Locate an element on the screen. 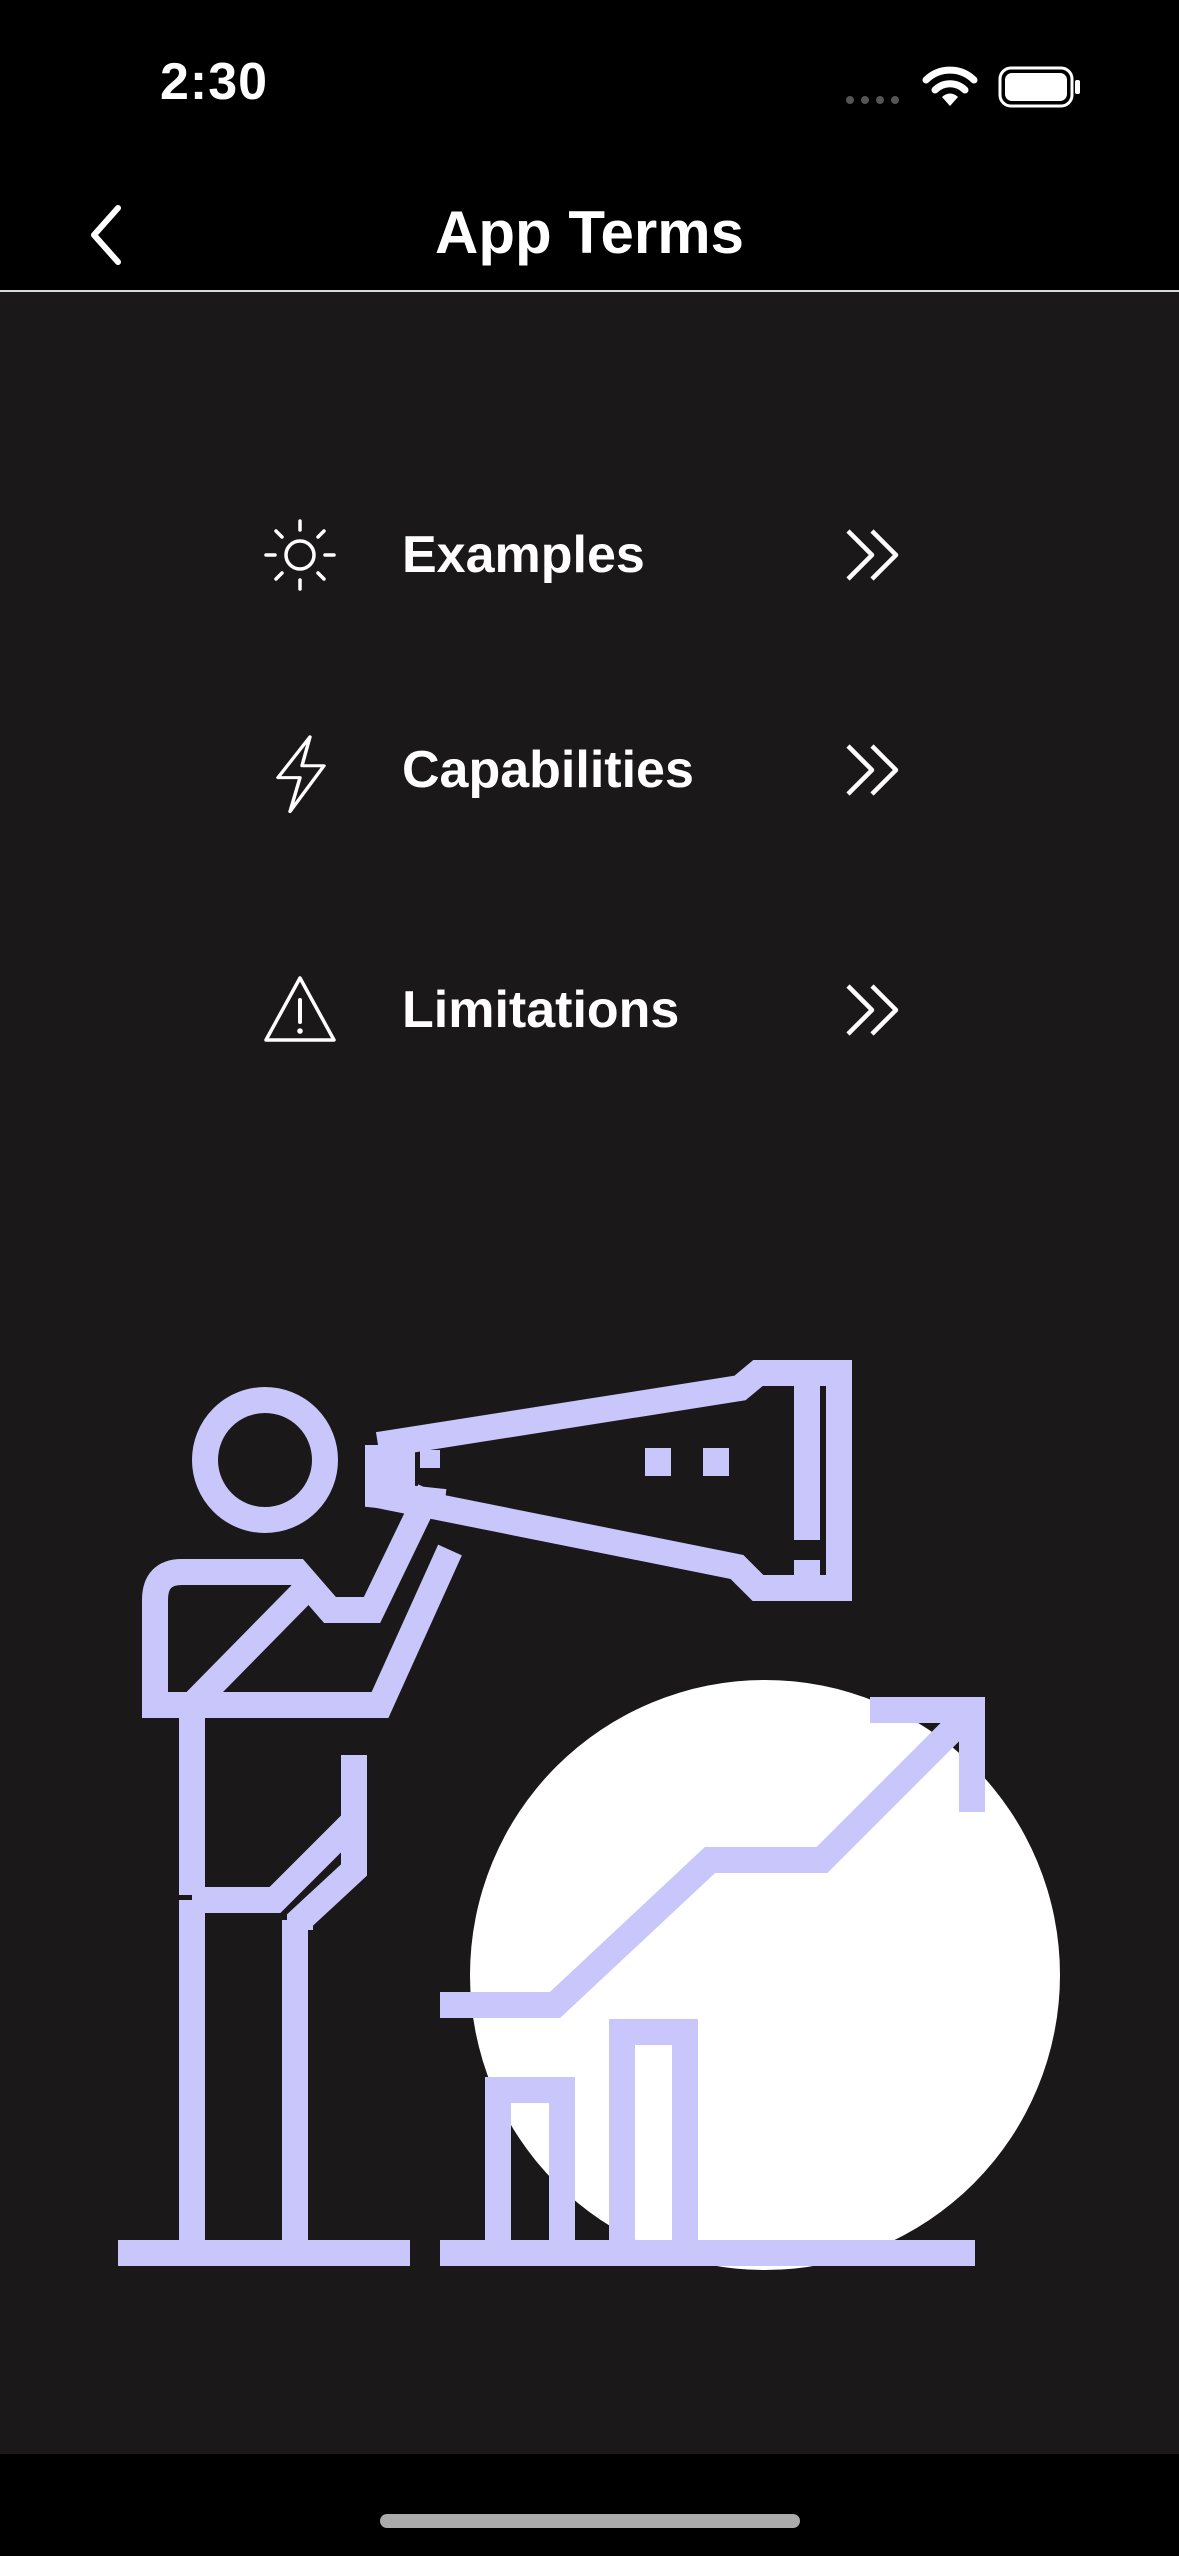  wifi-icon is located at coordinates (950, 86).